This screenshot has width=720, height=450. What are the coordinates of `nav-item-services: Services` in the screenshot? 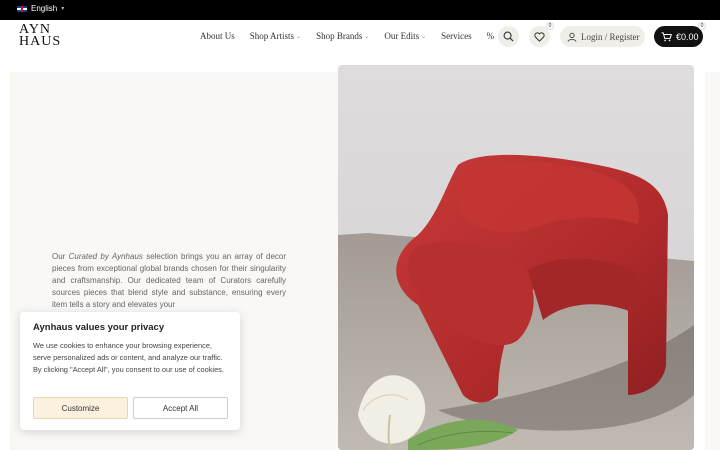 It's located at (456, 36).